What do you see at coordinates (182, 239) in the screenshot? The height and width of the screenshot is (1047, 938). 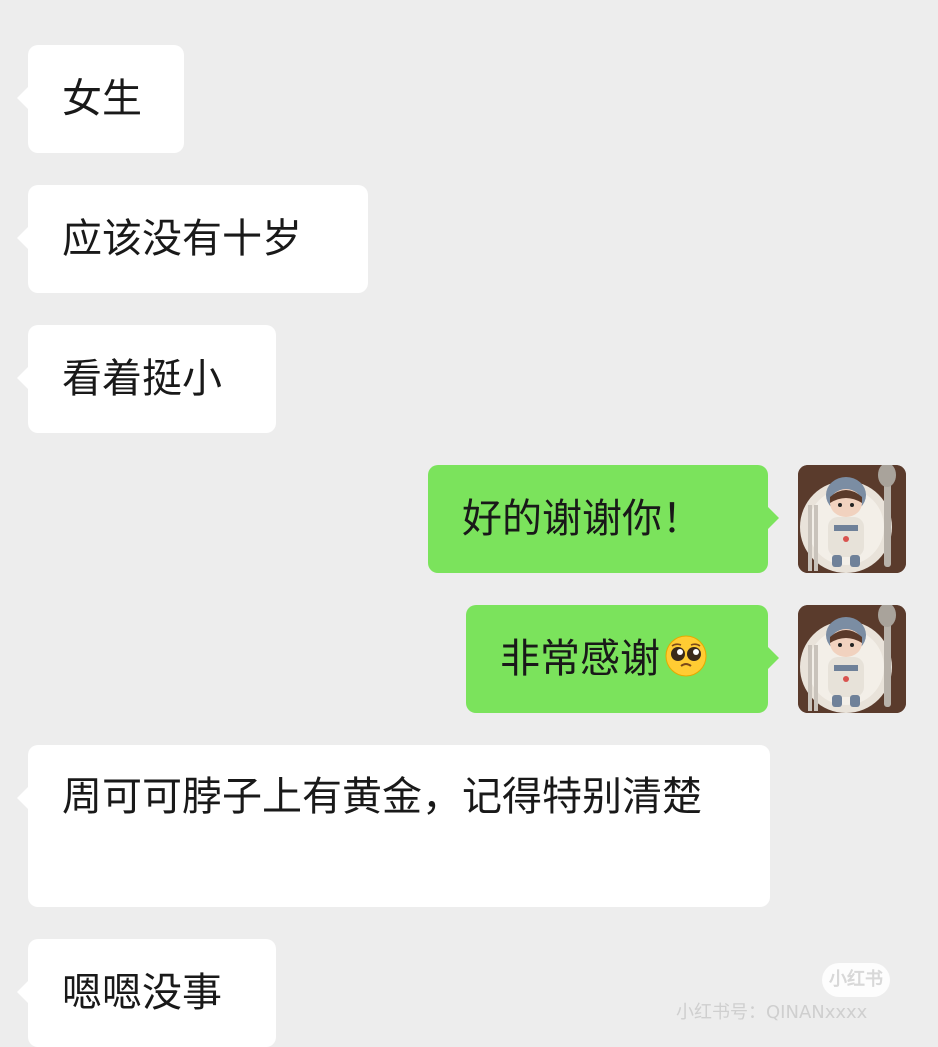 I see `message-text: 应该没有十岁` at bounding box center [182, 239].